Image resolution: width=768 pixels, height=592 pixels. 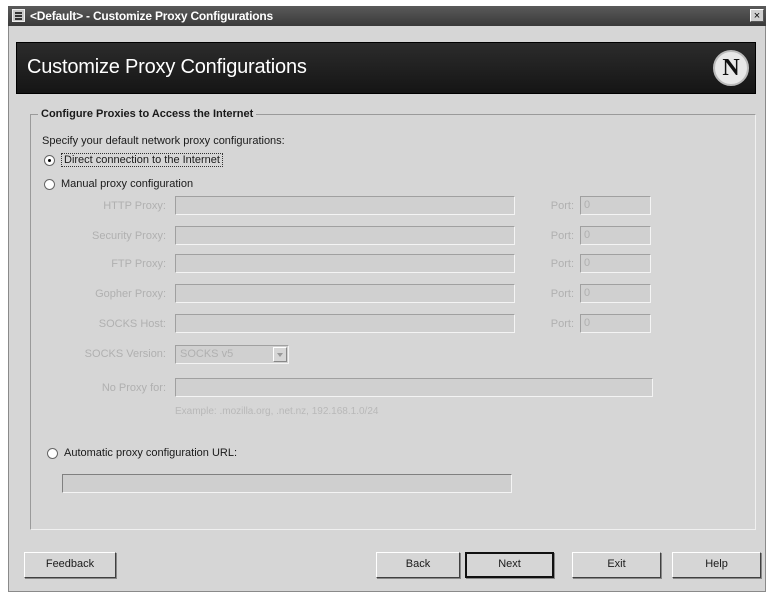 I want to click on auto-proxy-radio, so click(x=52, y=453).